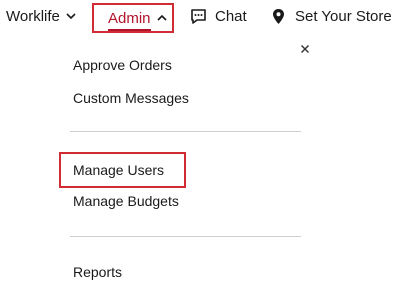  What do you see at coordinates (71, 16) in the screenshot?
I see `chevron-down-icon` at bounding box center [71, 16].